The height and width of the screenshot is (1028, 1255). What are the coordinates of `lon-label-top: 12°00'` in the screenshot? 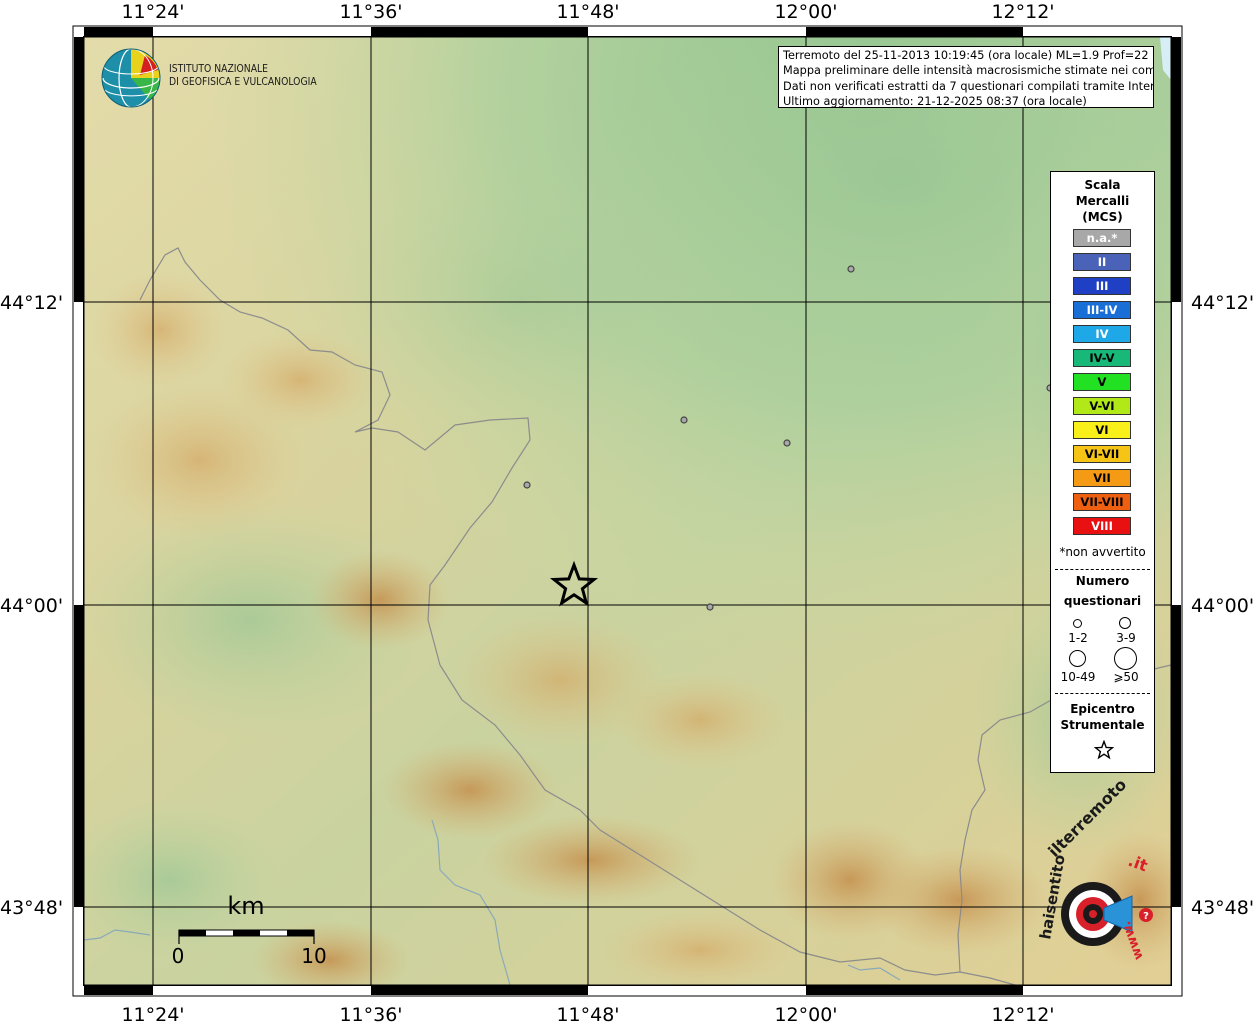 It's located at (805, 12).